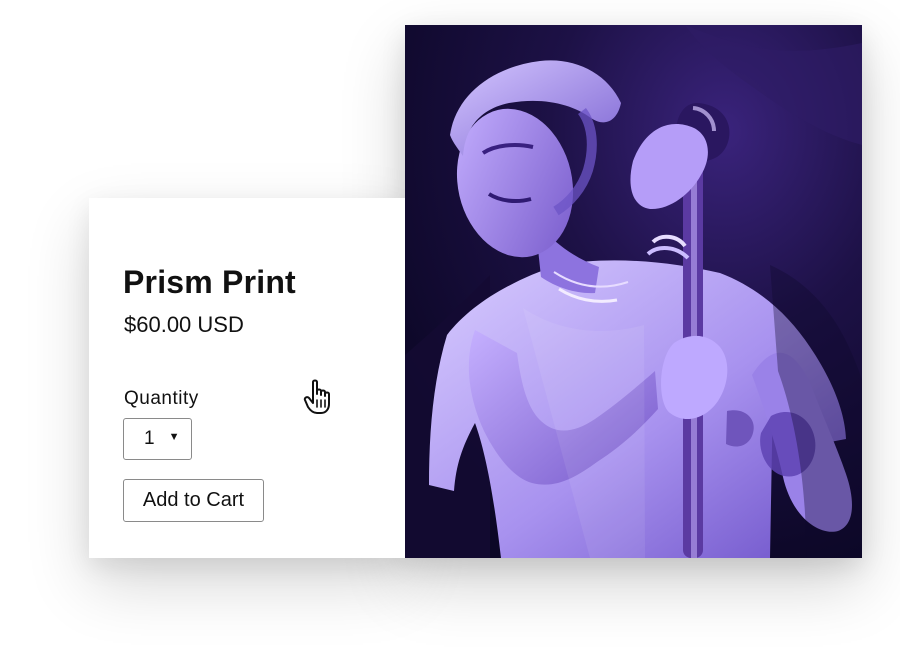 The width and height of the screenshot is (900, 658). I want to click on add-to-cart-button: Add to Cart, so click(193, 500).